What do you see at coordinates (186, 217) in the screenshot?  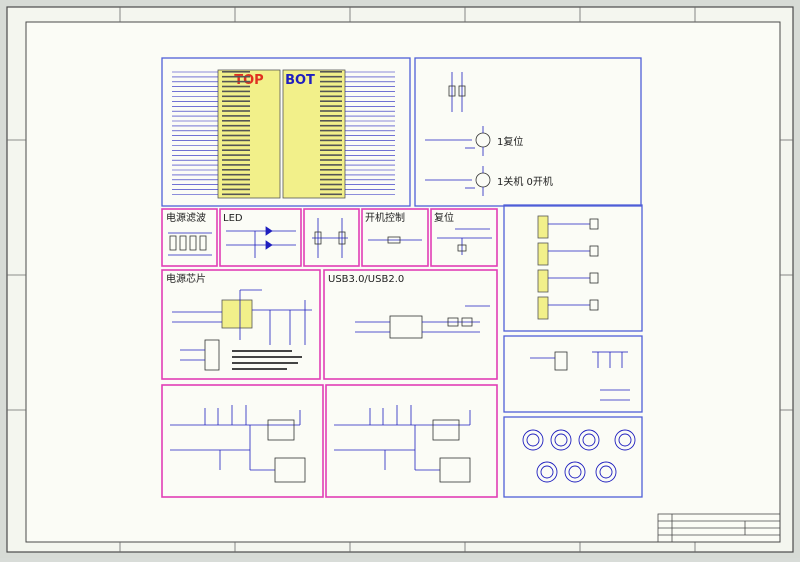 I see `filter-title: 电源滤波` at bounding box center [186, 217].